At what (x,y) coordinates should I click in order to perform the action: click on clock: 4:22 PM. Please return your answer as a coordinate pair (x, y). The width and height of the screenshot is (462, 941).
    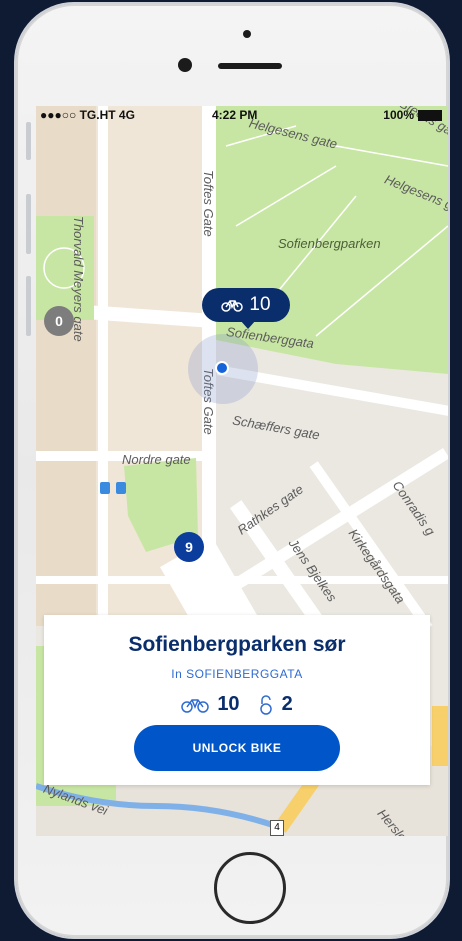
    Looking at the image, I should click on (235, 115).